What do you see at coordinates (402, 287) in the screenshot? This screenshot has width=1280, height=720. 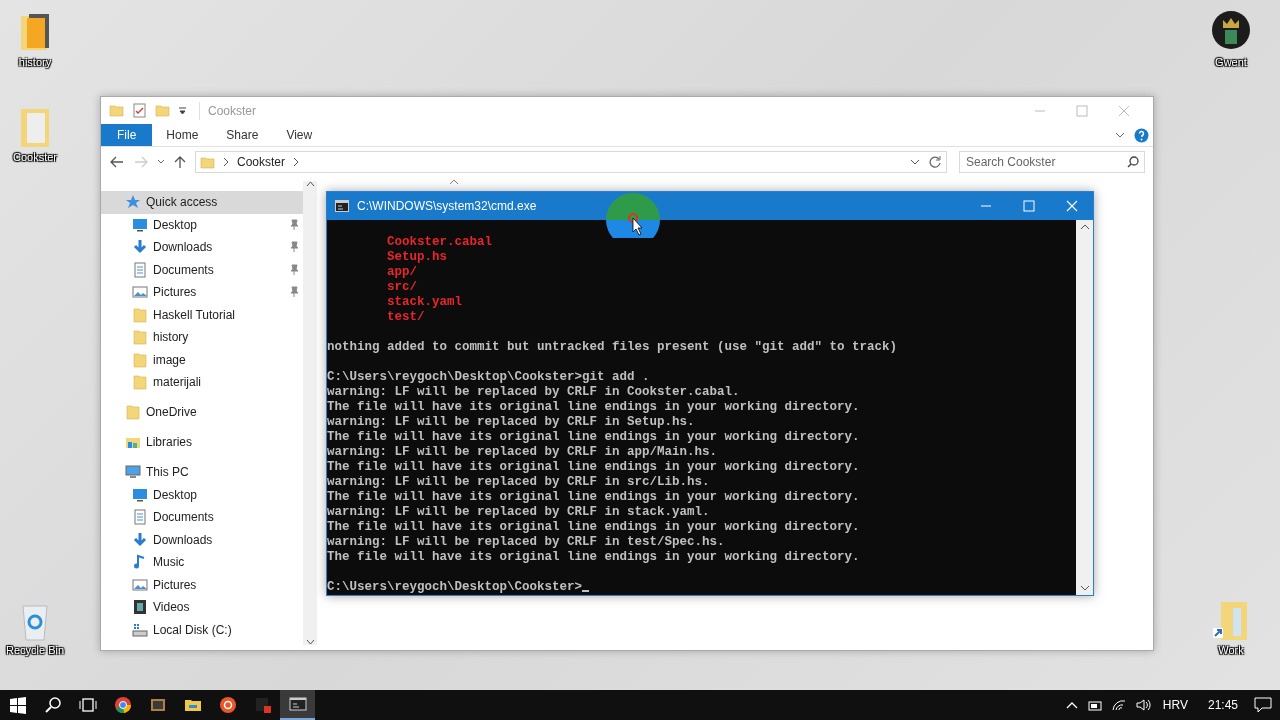 I see `untracked-file: src/` at bounding box center [402, 287].